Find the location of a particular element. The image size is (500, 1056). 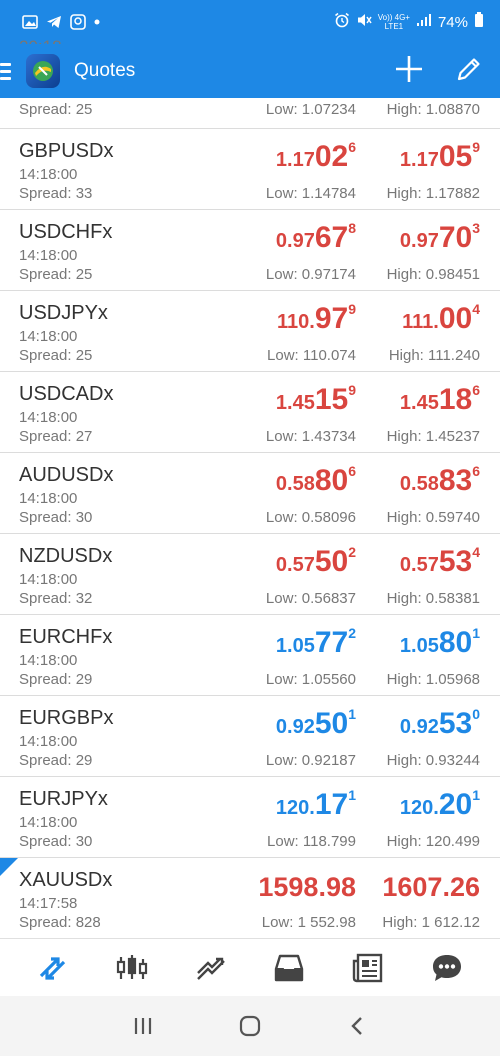

nav-chart-button is located at coordinates (132, 968).